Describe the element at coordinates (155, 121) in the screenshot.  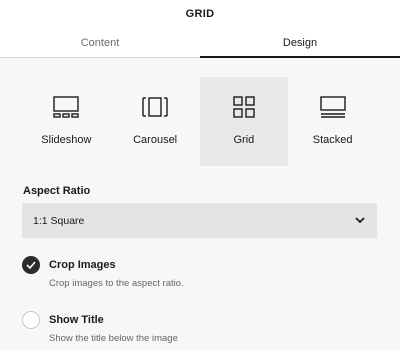
I see `layout-option-carousel: Carousel` at that location.